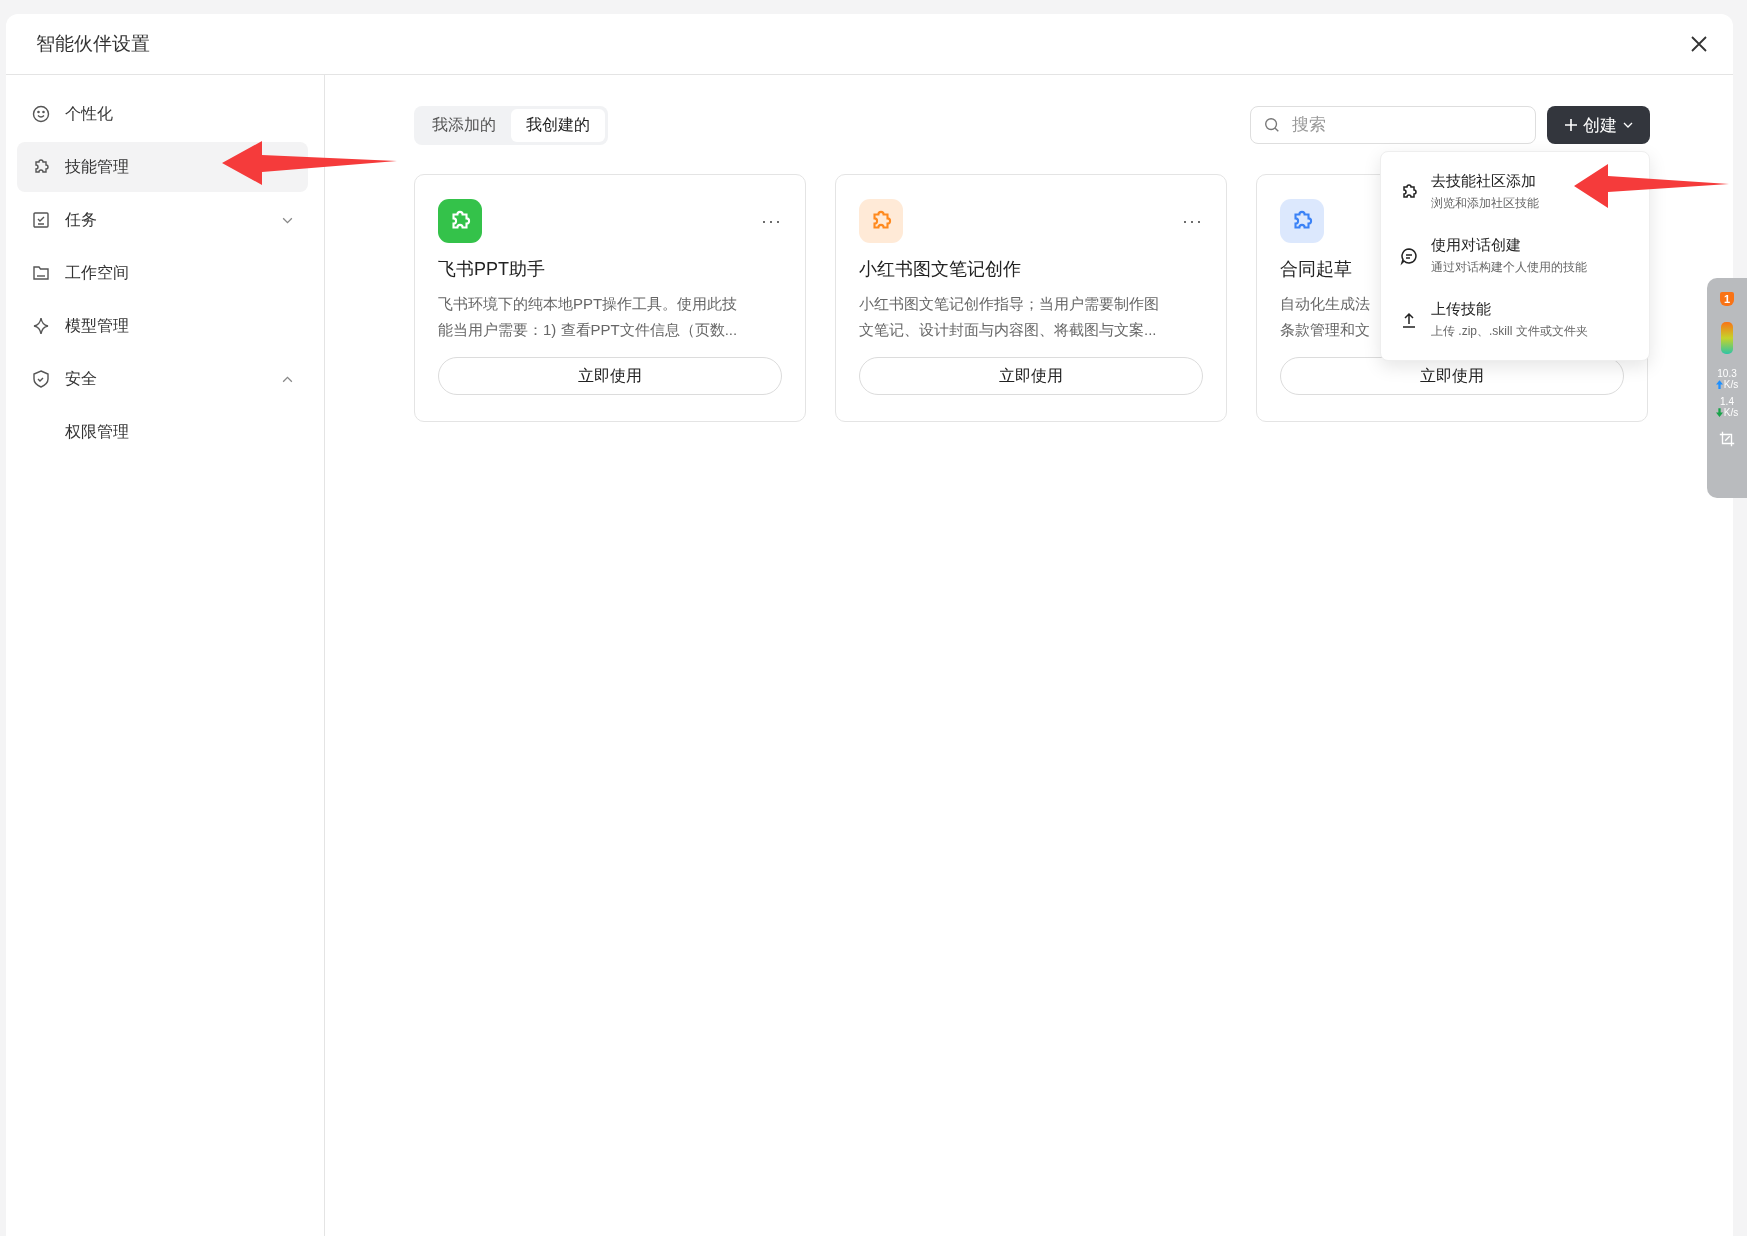  What do you see at coordinates (162, 379) in the screenshot?
I see `sidebar-item: 安全` at bounding box center [162, 379].